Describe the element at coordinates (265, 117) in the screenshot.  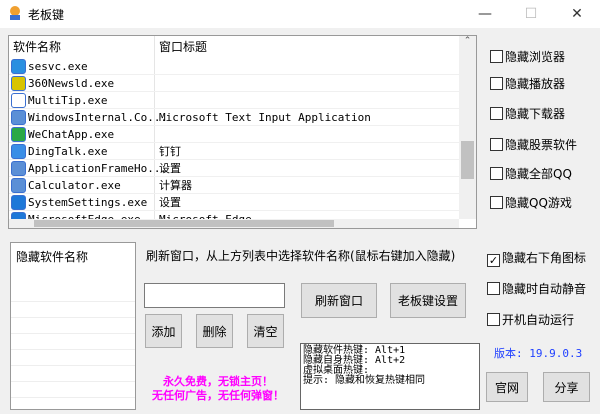
I see `window-title-cell: Microsoft Text Input Application` at that location.